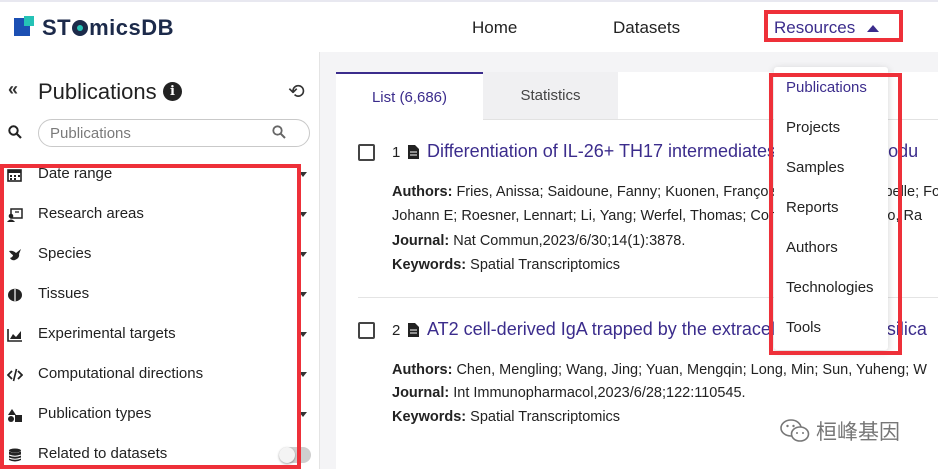 This screenshot has height=469, width=938. I want to click on logo-text: ST micsDB, so click(108, 27).